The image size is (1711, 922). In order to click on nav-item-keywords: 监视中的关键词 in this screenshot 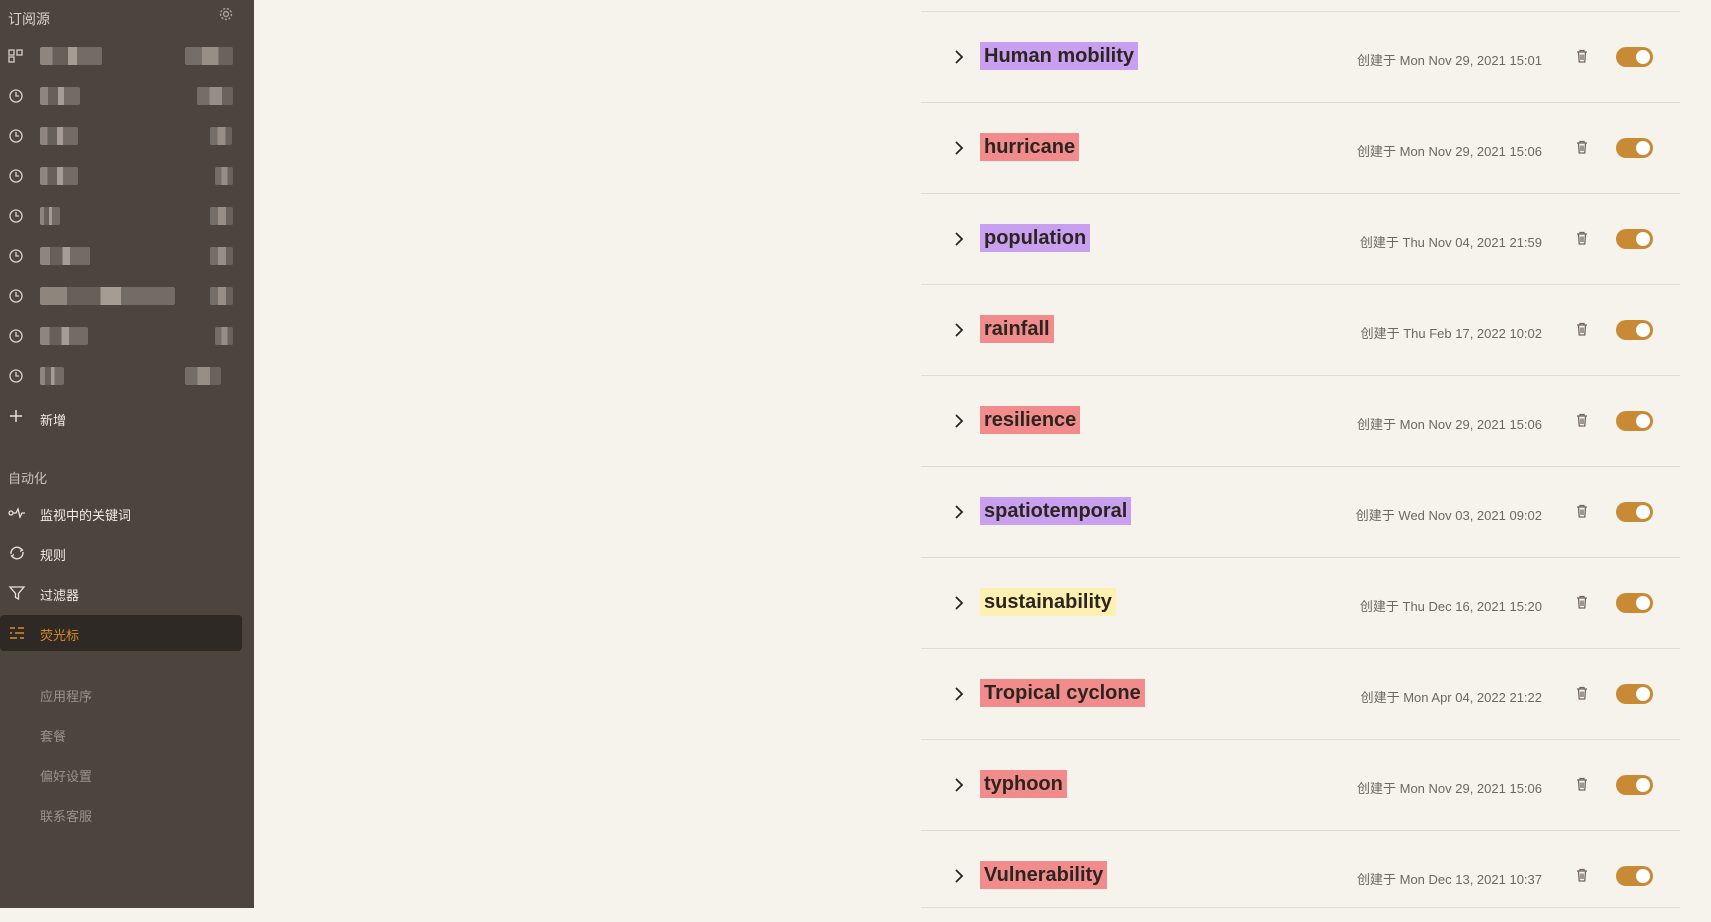, I will do `click(121, 513)`.